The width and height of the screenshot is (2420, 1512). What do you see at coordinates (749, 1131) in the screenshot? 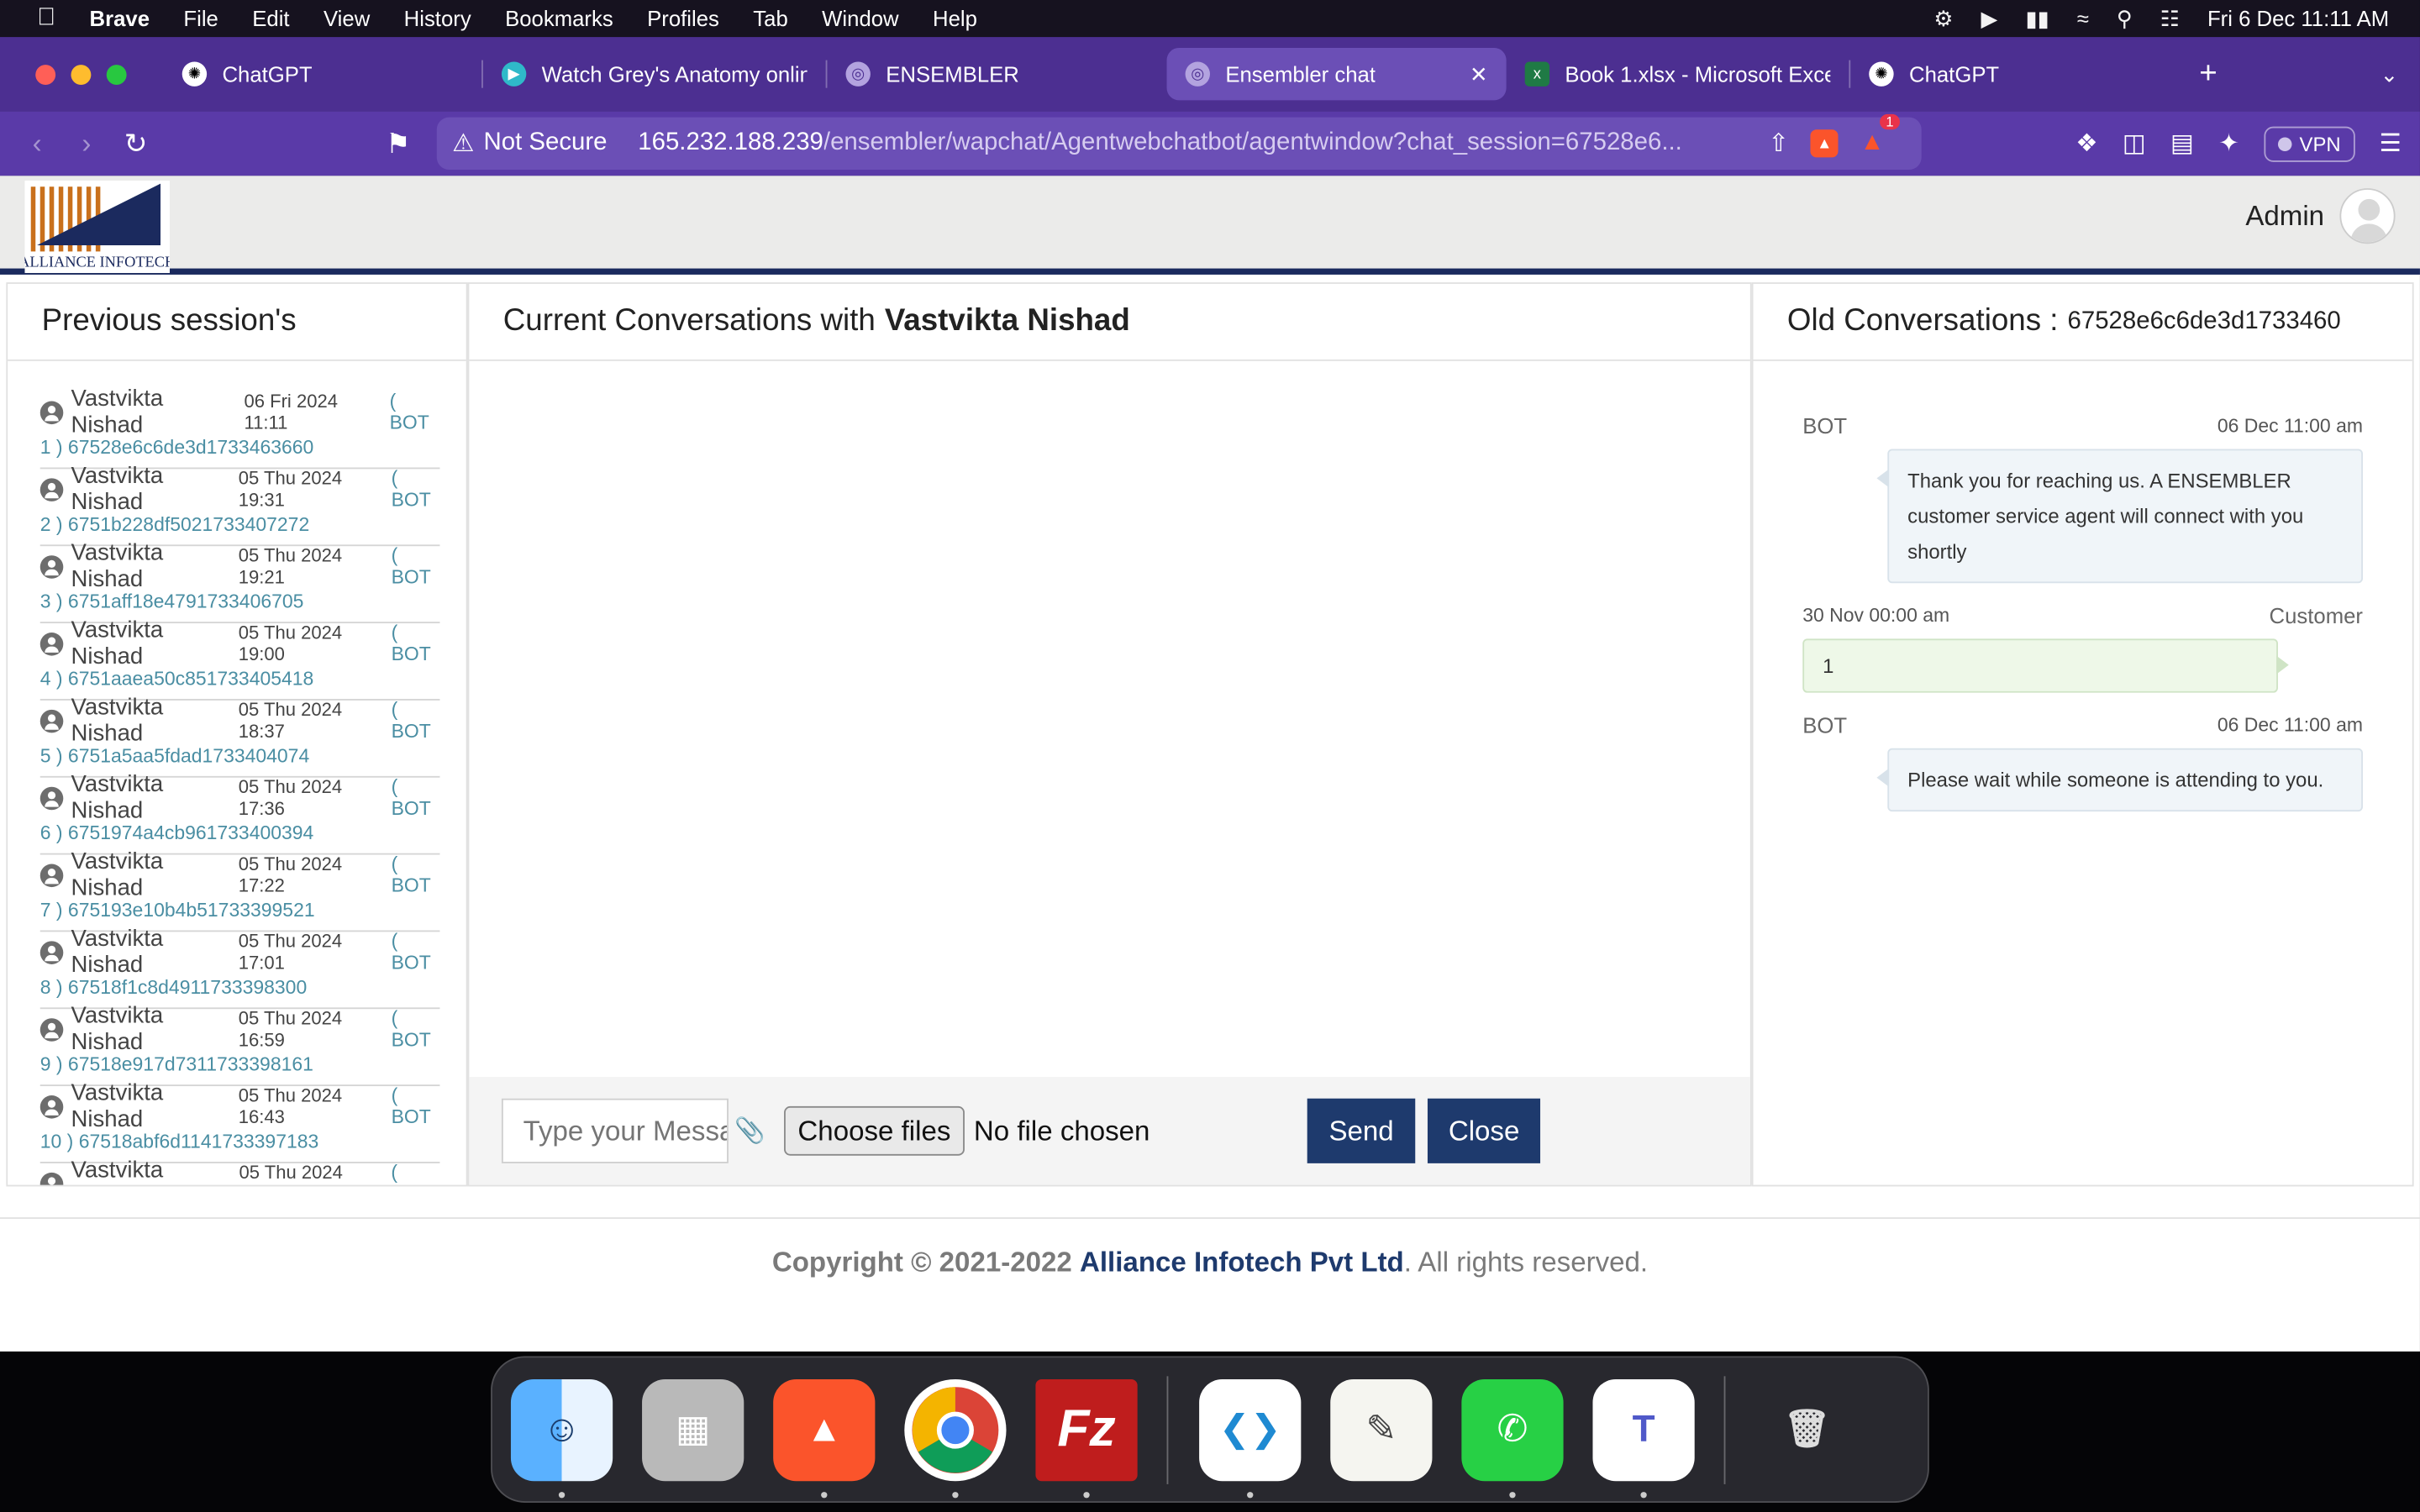
I see `paperclip-icon: 📎` at bounding box center [749, 1131].